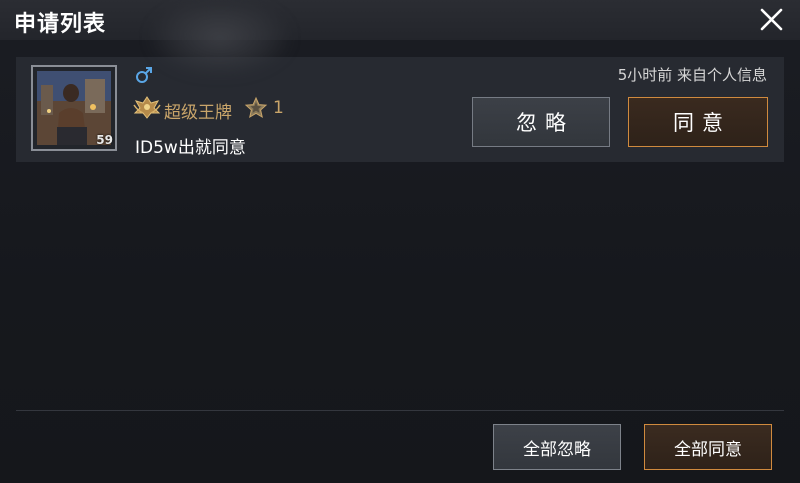 Image resolution: width=800 pixels, height=483 pixels. I want to click on level-badge: 59, so click(104, 140).